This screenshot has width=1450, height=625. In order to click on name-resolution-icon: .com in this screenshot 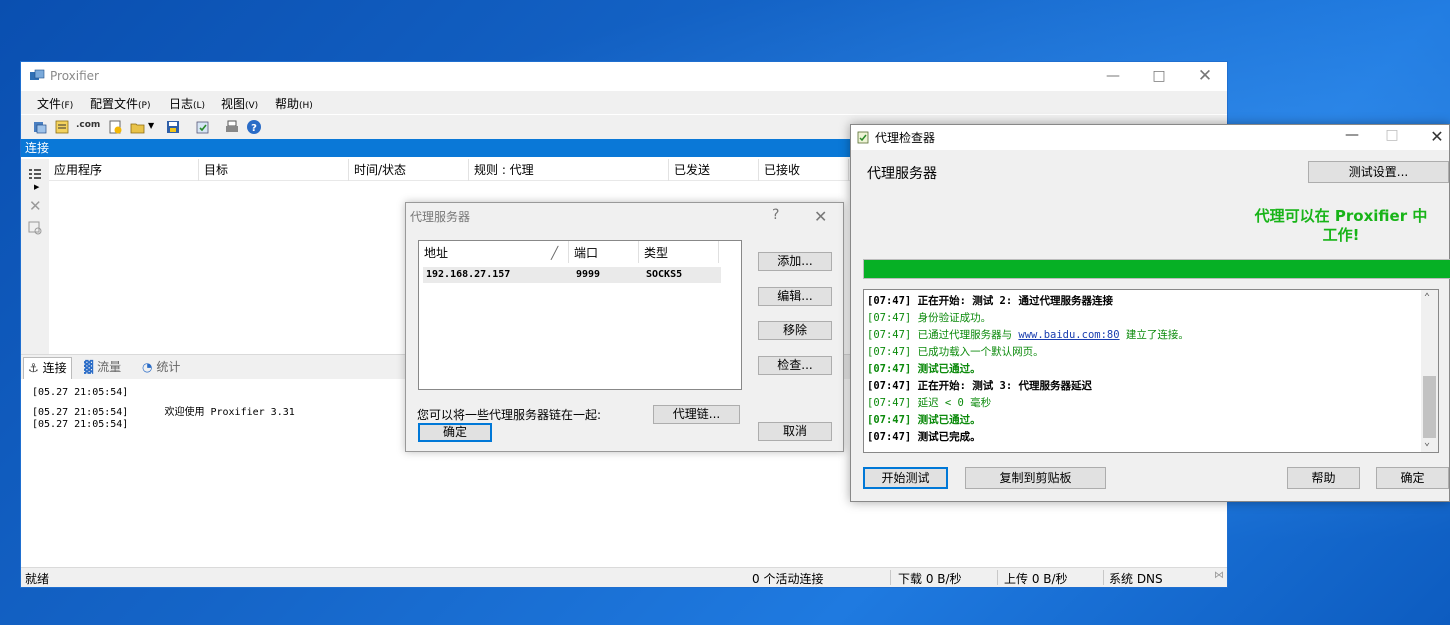, I will do `click(88, 128)`.